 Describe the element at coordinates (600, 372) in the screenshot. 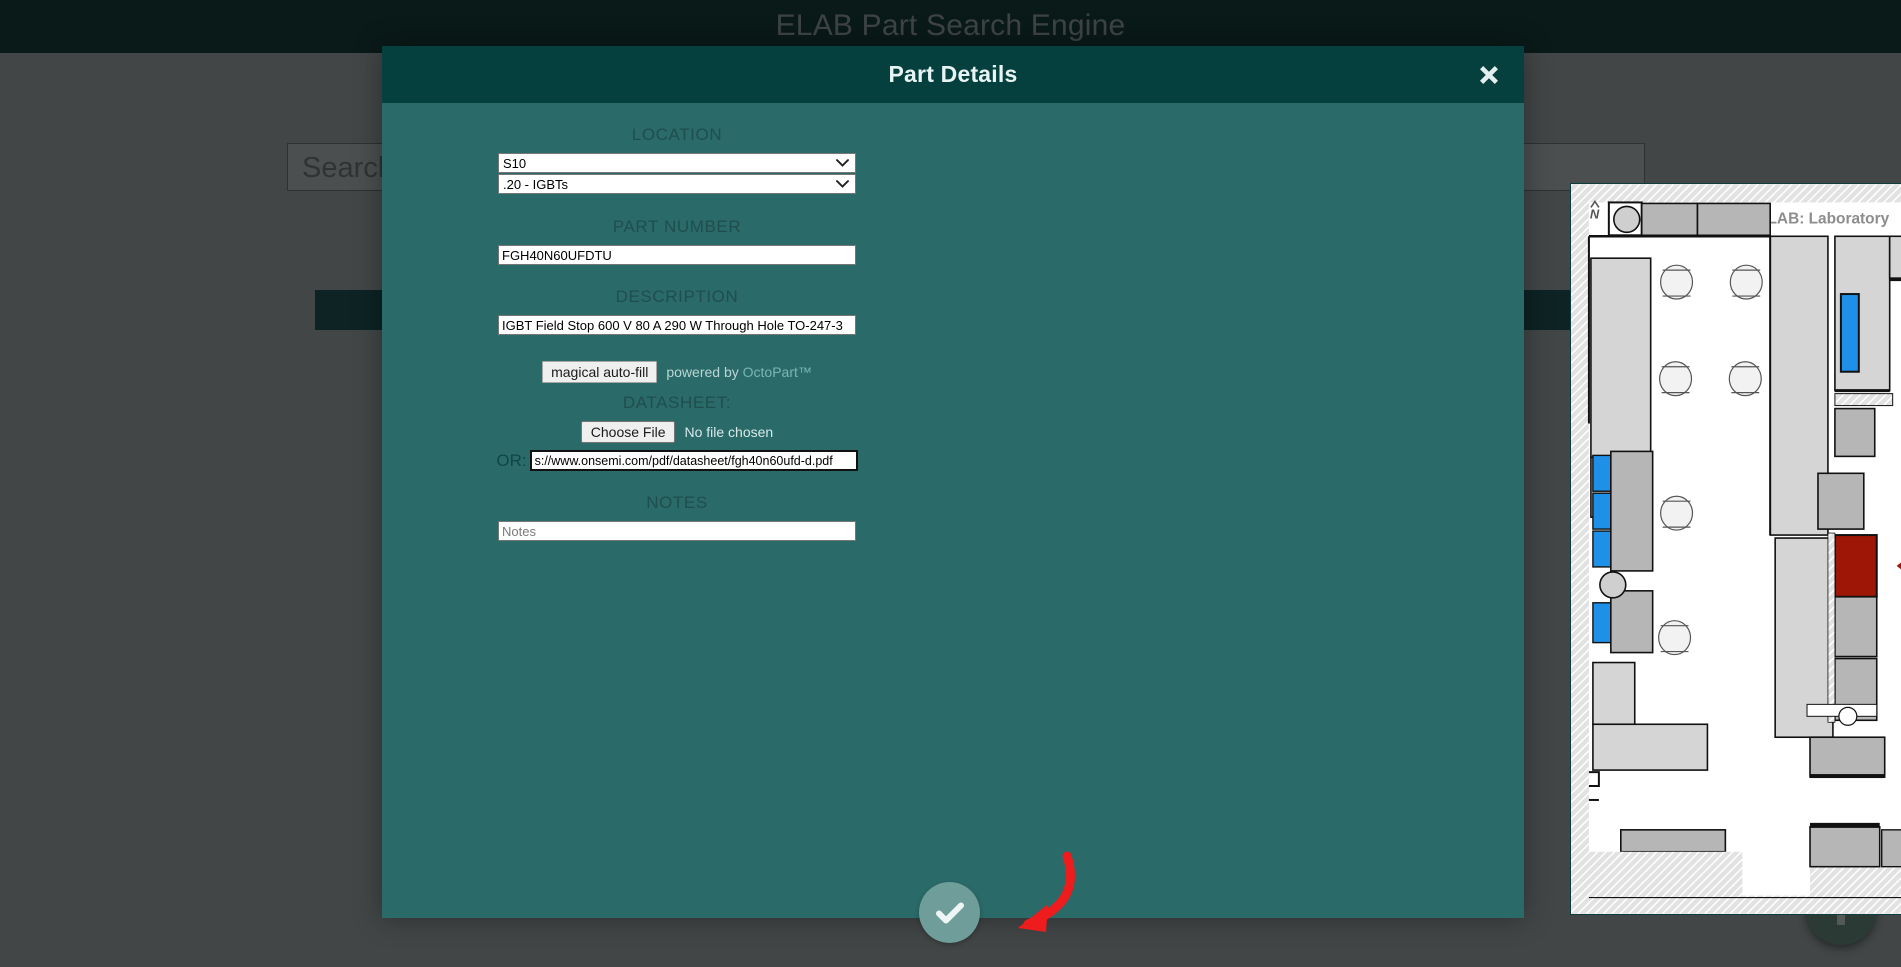

I see `magical-auto-fill-button: magical auto-fill` at that location.